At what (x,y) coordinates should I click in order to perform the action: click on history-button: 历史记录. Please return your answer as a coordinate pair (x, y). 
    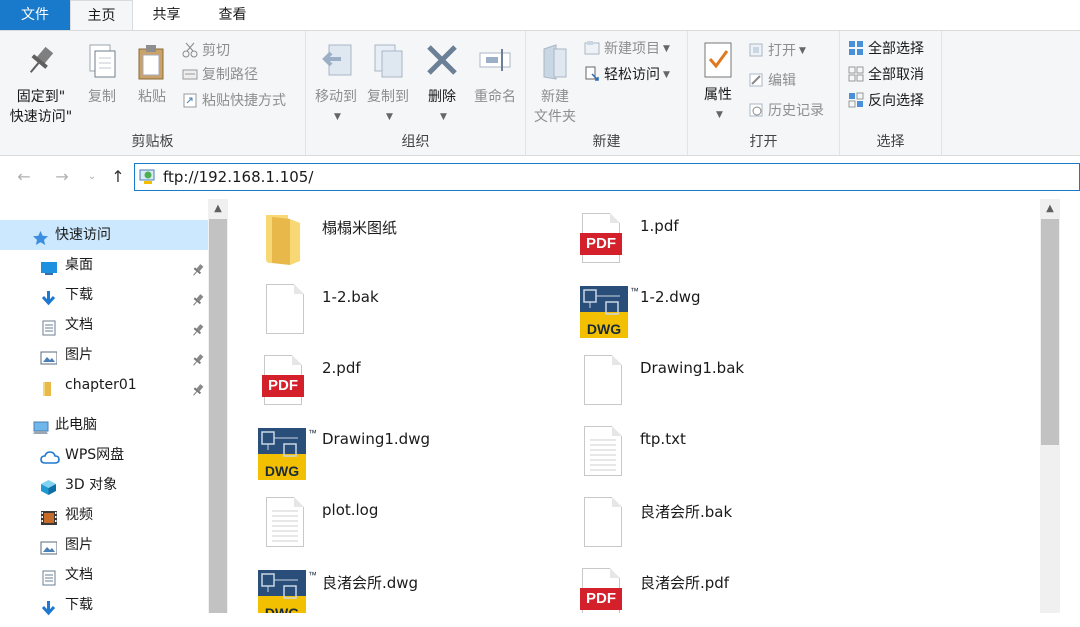
    Looking at the image, I should click on (786, 111).